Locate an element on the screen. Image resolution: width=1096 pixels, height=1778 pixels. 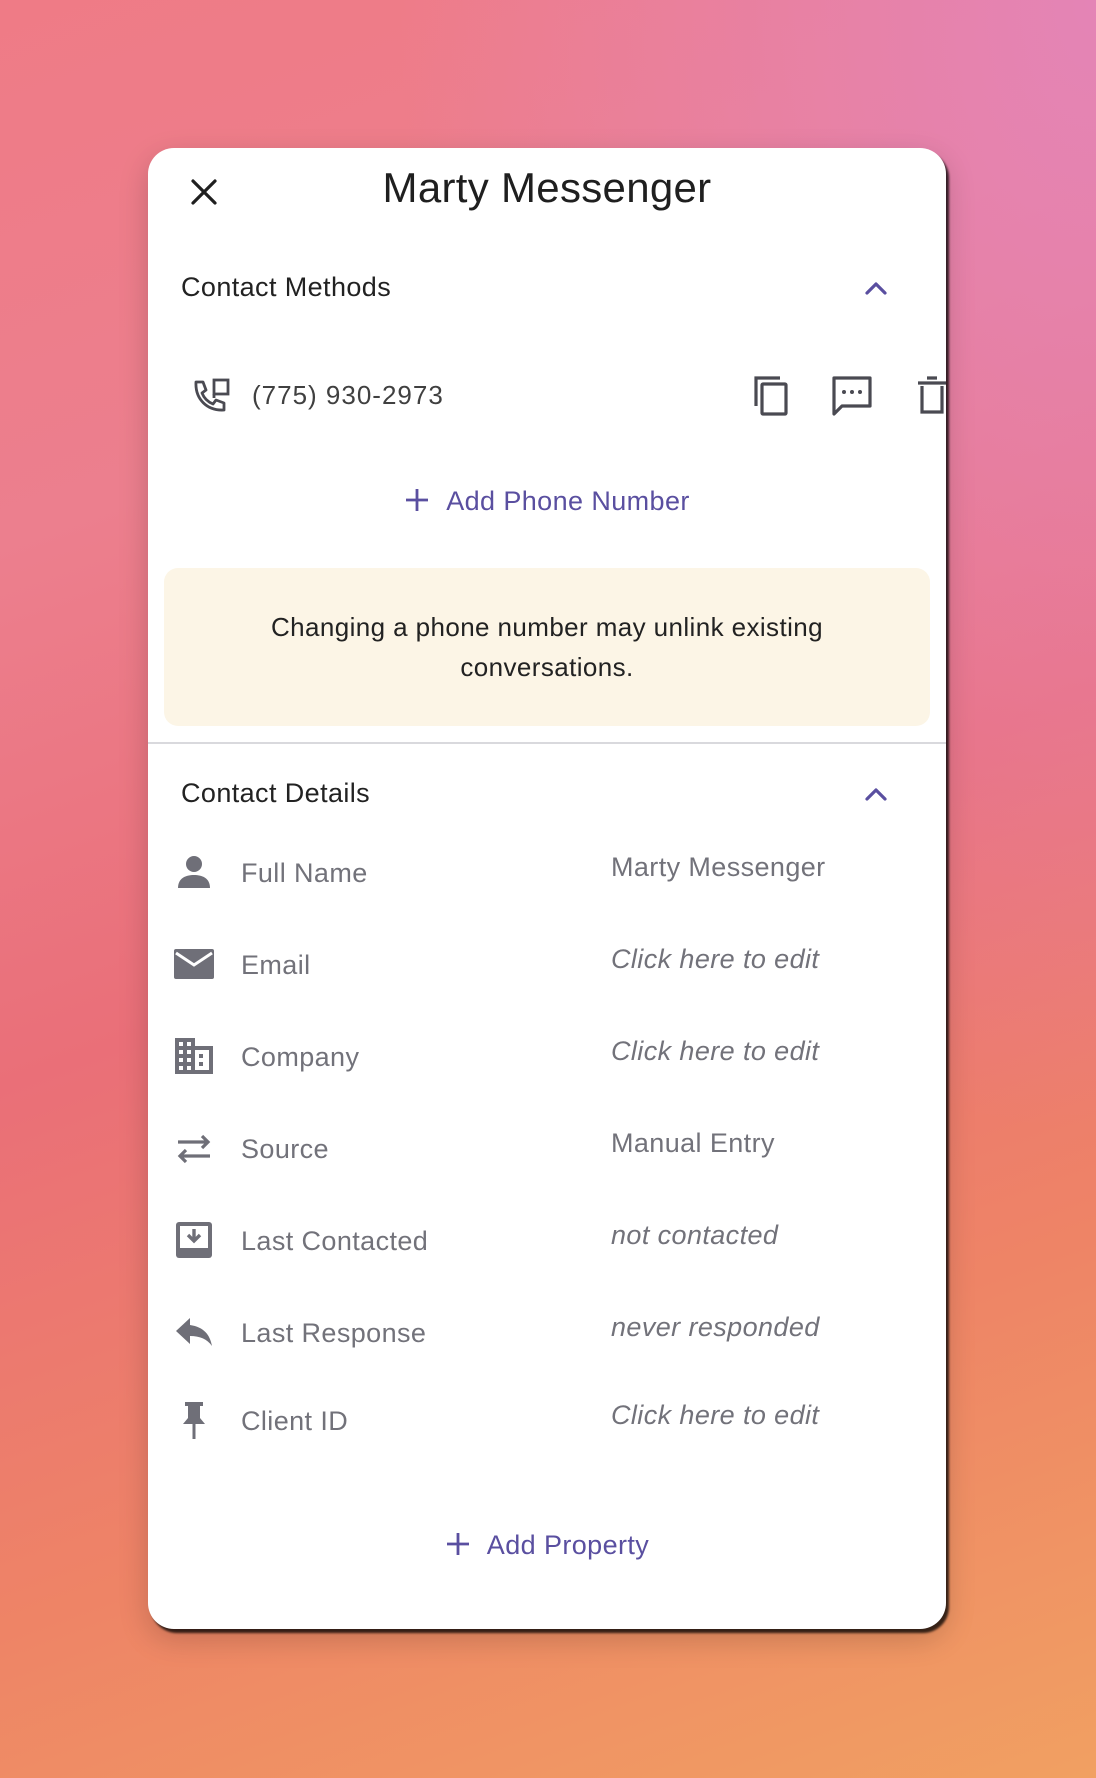
delete-button is located at coordinates (927, 396).